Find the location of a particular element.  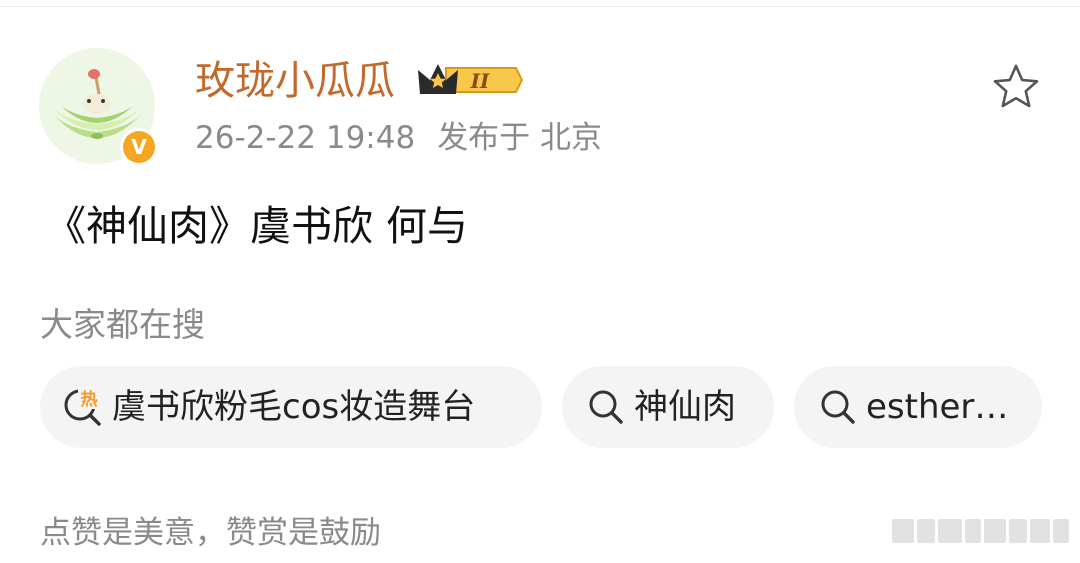

vip-level-text: II is located at coordinates (480, 81).